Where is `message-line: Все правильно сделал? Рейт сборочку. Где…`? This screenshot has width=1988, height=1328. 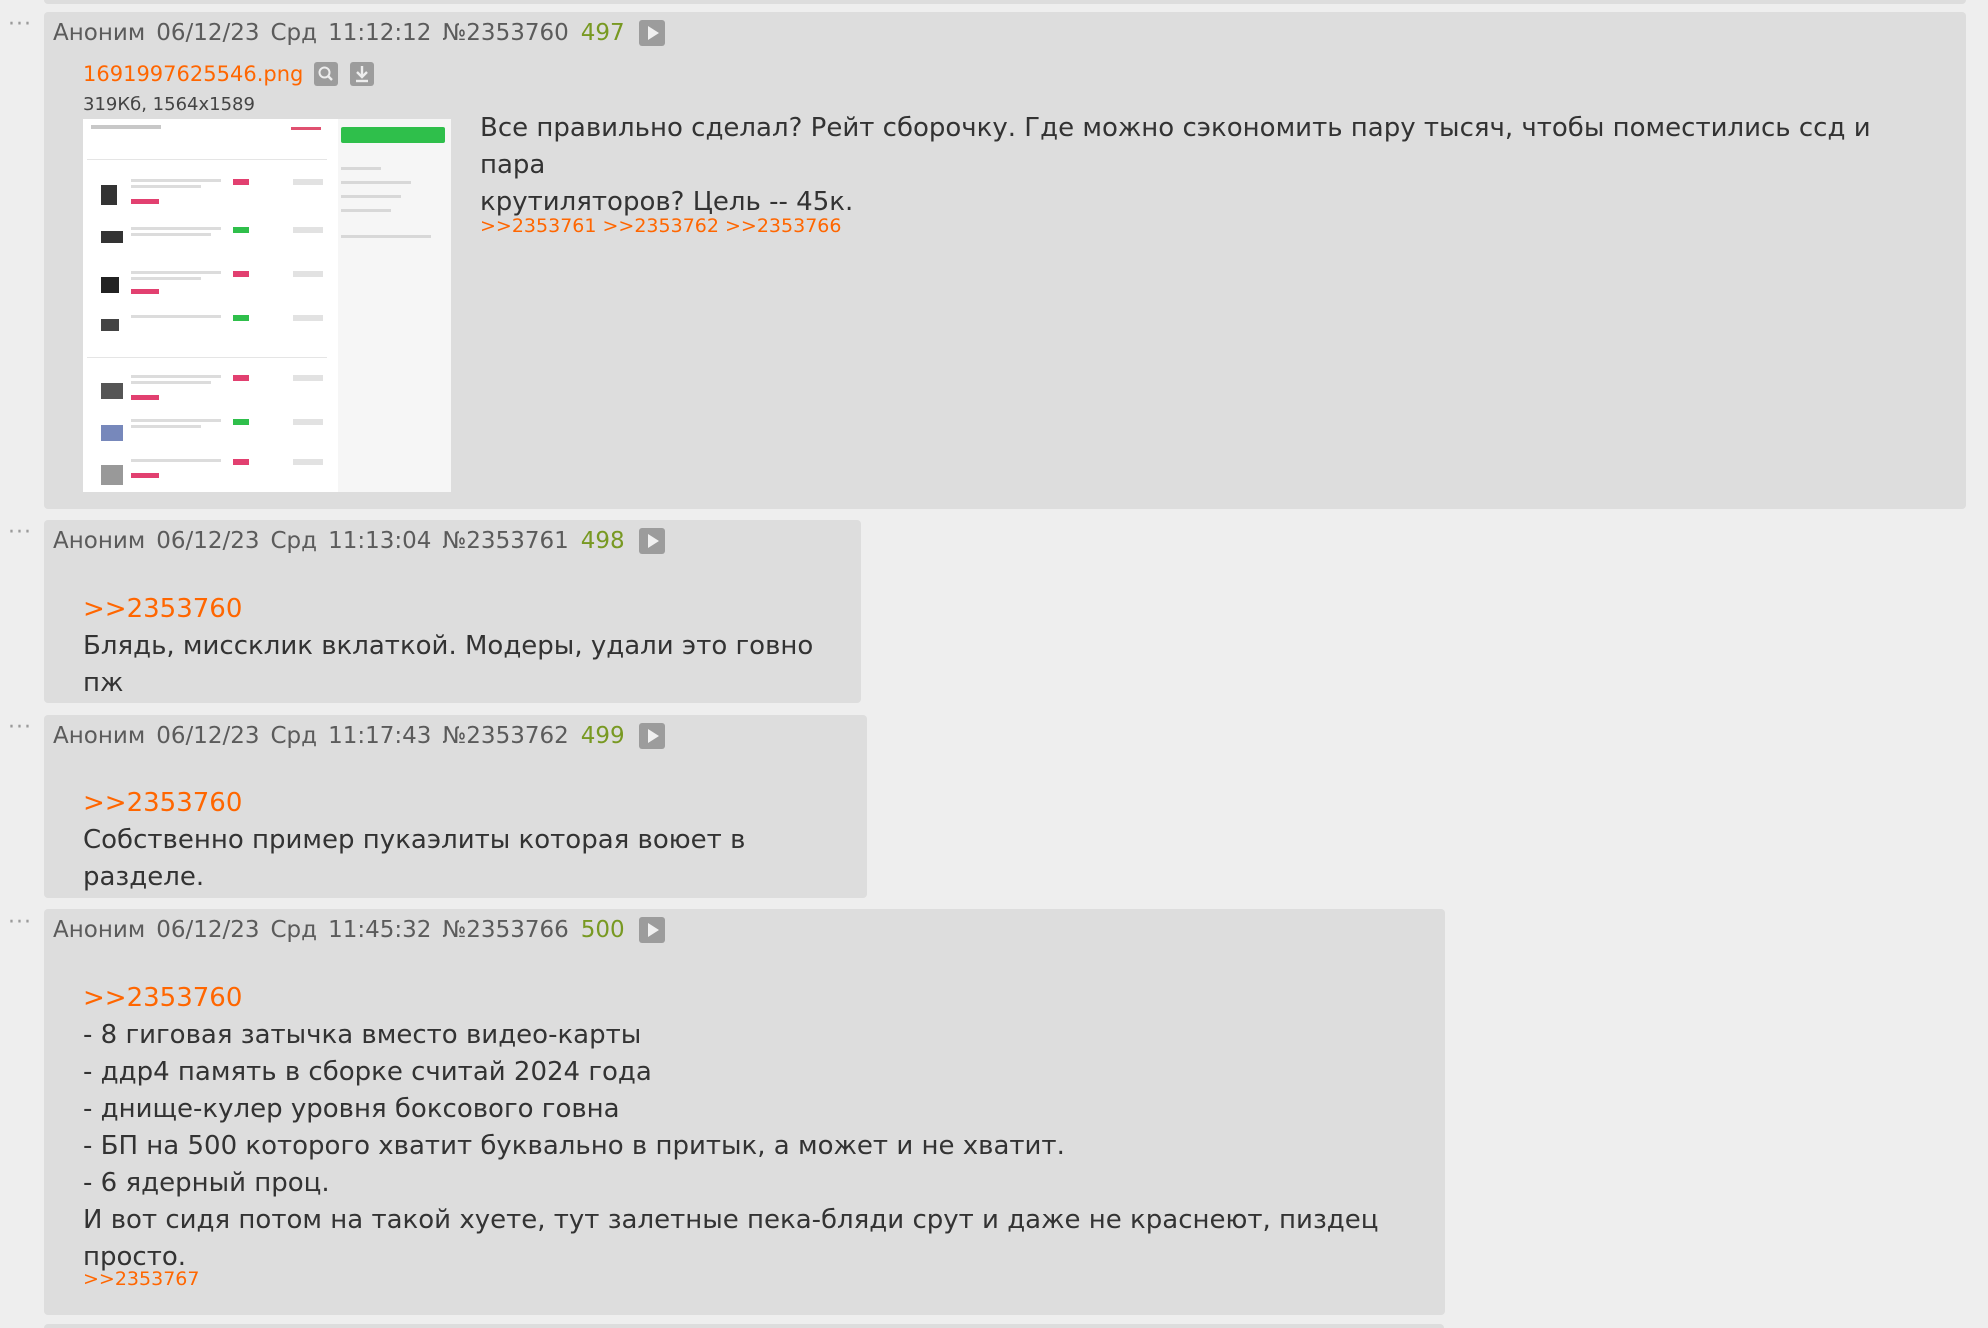
message-line: Все правильно сделал? Рейт сборочку. Где… is located at coordinates (1175, 146).